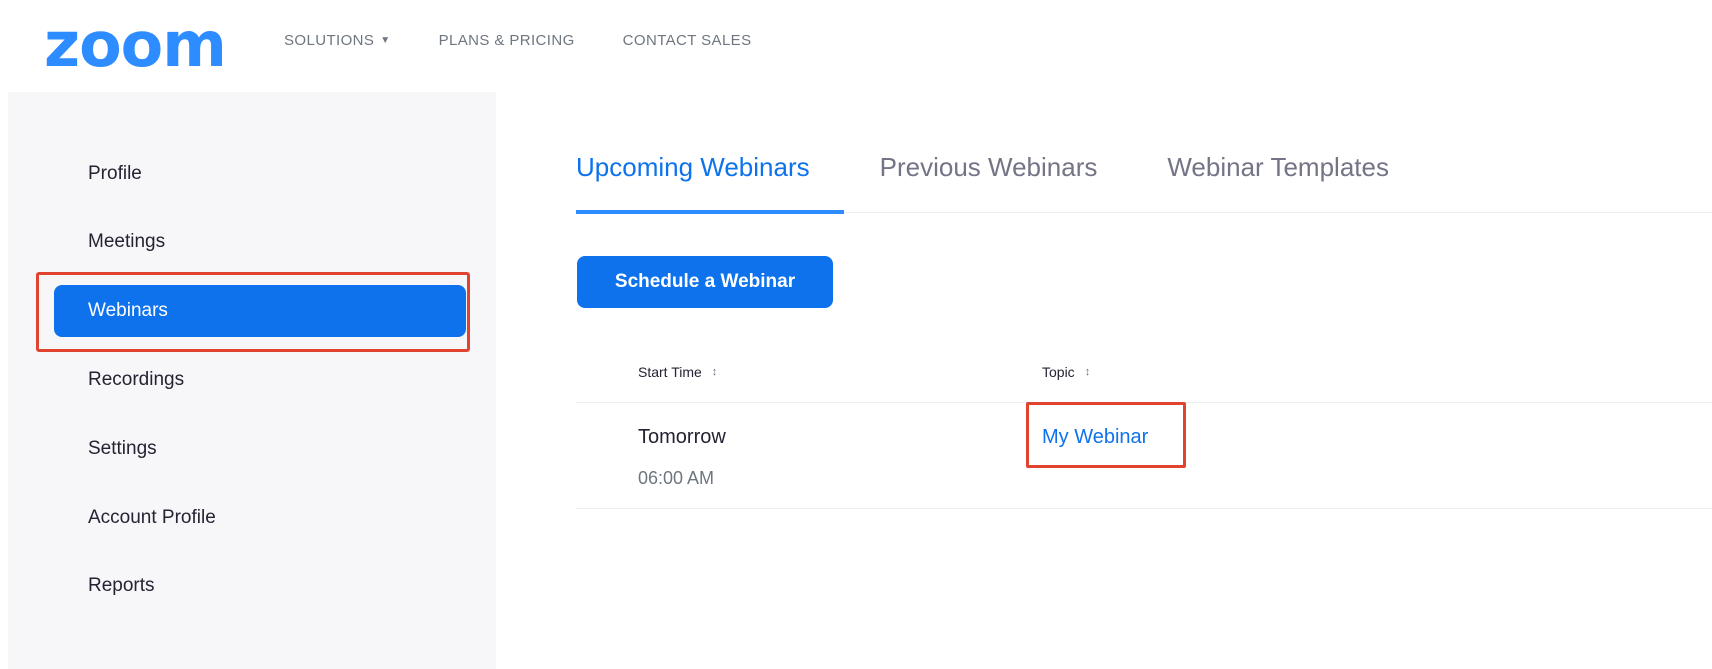 The height and width of the screenshot is (669, 1712). I want to click on nav-solutions-label: SOLUTIONS, so click(329, 40).